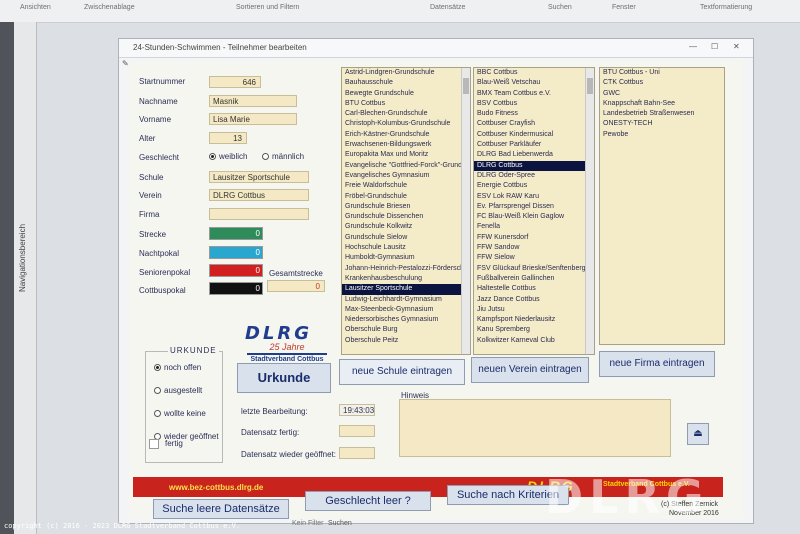  What do you see at coordinates (216, 487) in the screenshot?
I see `footer-url: www.bez-cottbus.dlrg.de` at bounding box center [216, 487].